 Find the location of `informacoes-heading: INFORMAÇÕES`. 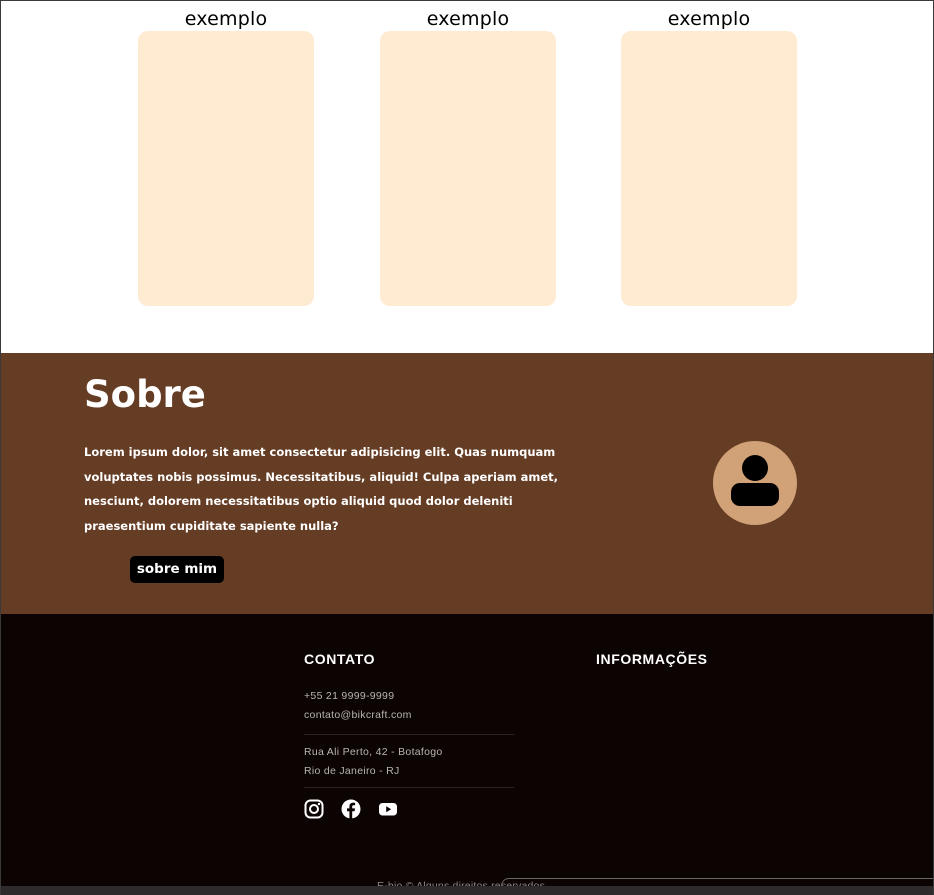

informacoes-heading: INFORMAÇÕES is located at coordinates (652, 659).